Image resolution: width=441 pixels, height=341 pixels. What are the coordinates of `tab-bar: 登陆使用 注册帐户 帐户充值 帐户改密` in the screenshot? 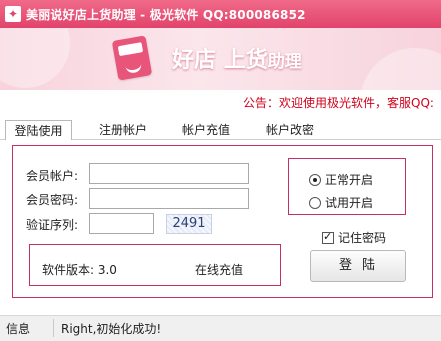 It's located at (220, 129).